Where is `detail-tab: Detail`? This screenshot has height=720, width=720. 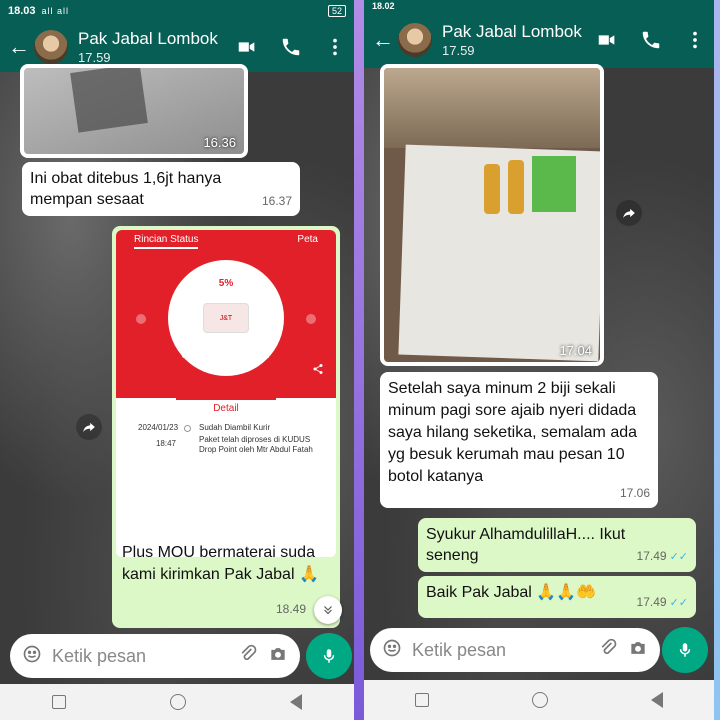
detail-tab: Detail is located at coordinates (226, 407).